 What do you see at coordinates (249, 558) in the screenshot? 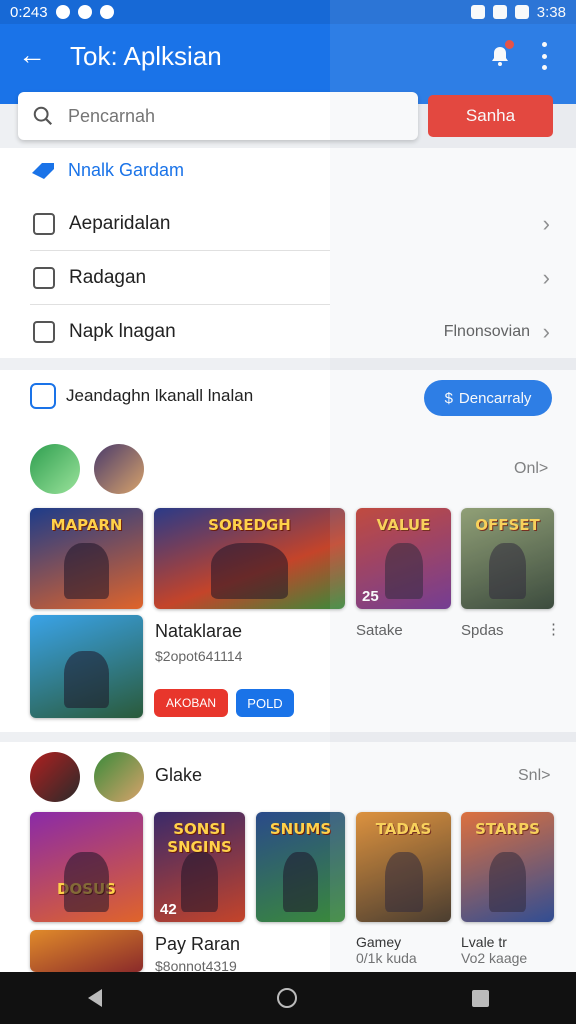
I see `game-tile: SOREDGH` at bounding box center [249, 558].